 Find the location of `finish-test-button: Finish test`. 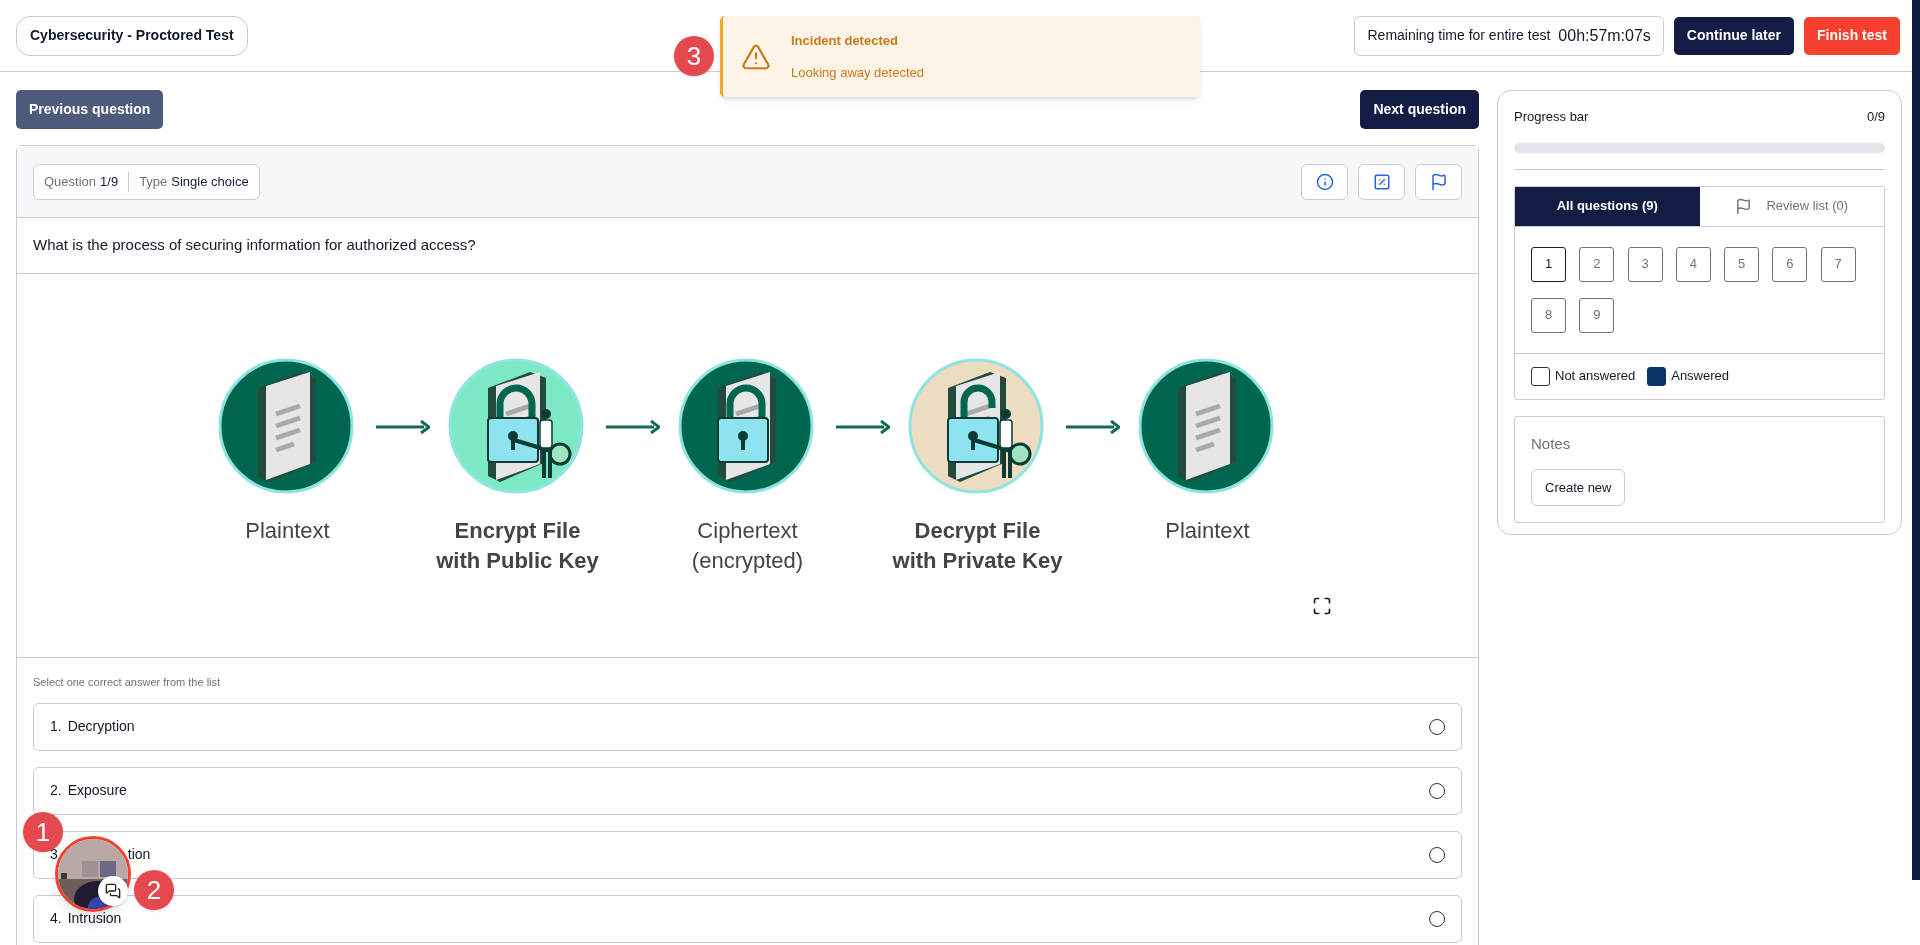

finish-test-button: Finish test is located at coordinates (1852, 35).